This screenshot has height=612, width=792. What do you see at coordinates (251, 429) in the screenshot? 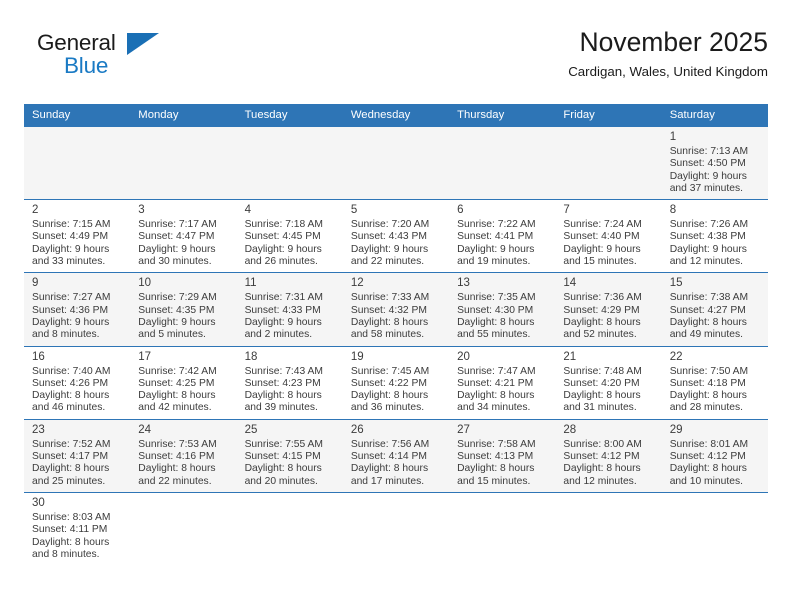
I see `day-number: 25` at bounding box center [251, 429].